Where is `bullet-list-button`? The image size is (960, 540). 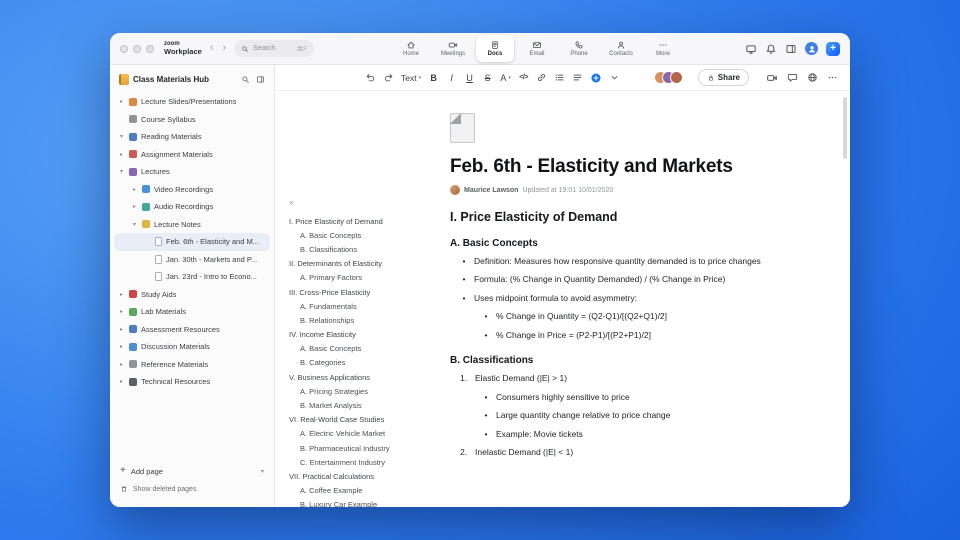 bullet-list-button is located at coordinates (559, 78).